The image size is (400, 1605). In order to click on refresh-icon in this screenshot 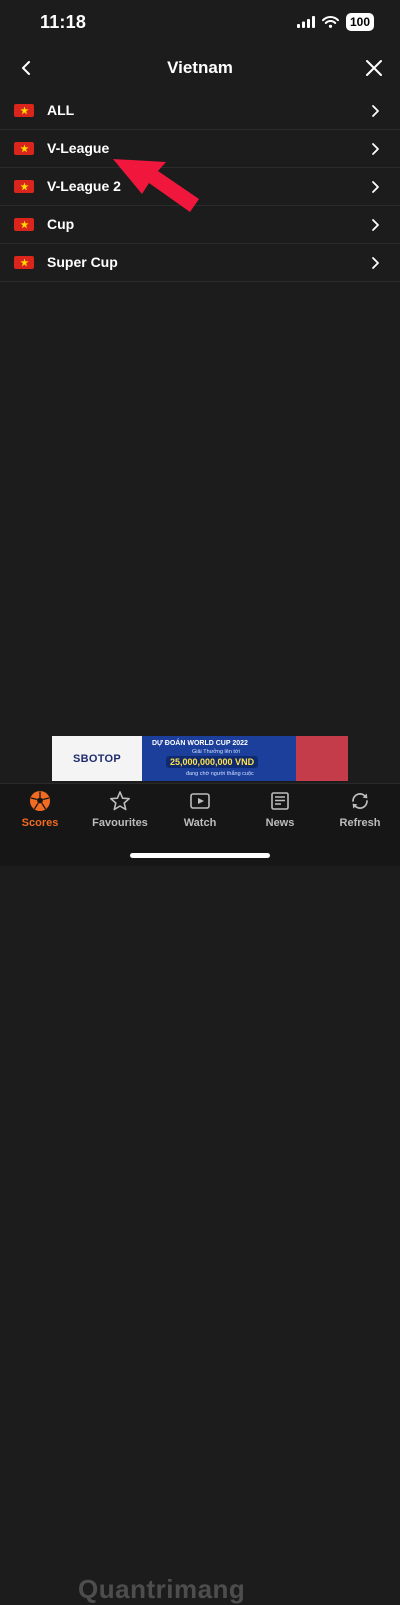, I will do `click(360, 801)`.